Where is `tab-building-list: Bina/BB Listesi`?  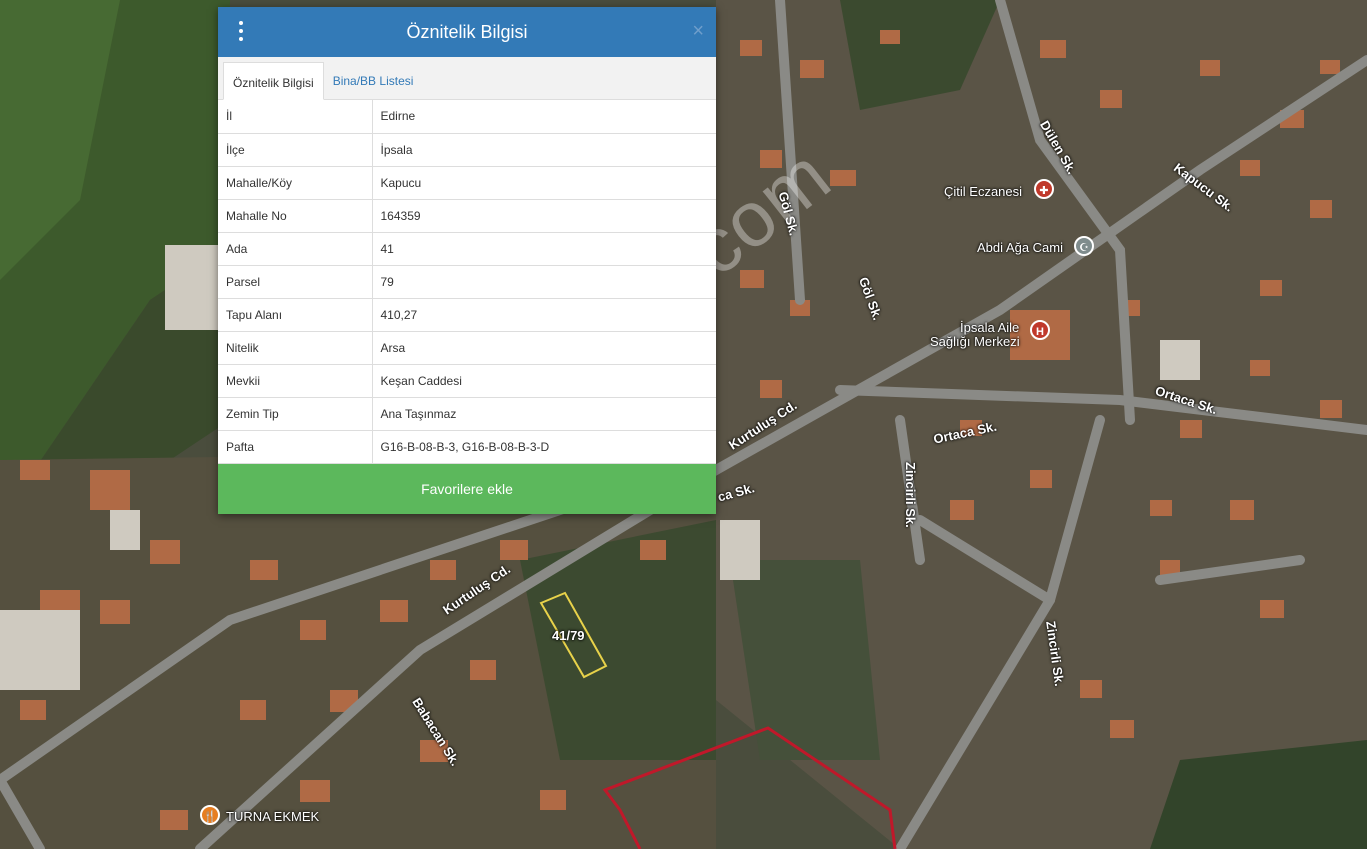
tab-building-list: Bina/BB Listesi is located at coordinates (373, 80).